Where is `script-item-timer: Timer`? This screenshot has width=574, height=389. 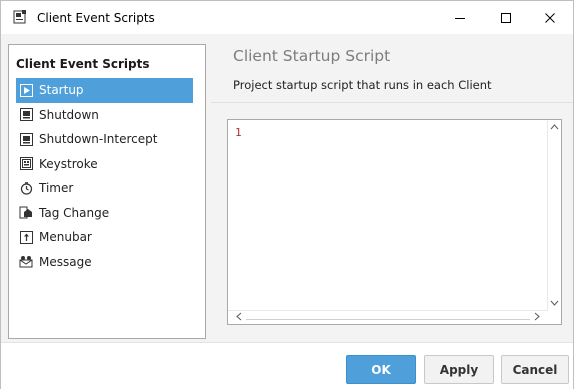 script-item-timer: Timer is located at coordinates (104, 188).